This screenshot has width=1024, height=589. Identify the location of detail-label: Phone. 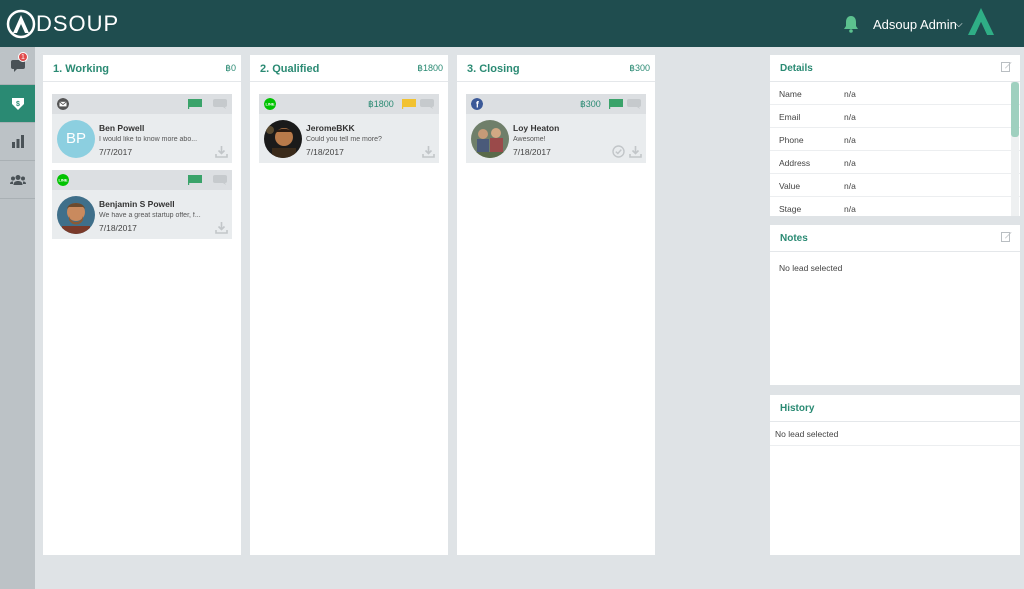
(791, 140).